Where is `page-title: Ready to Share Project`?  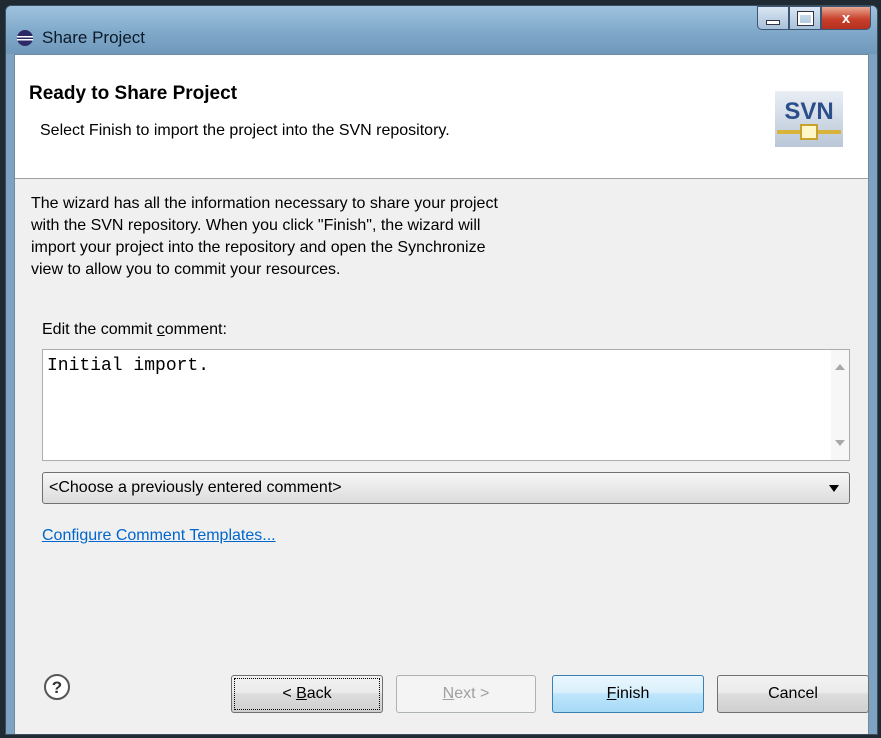
page-title: Ready to Share Project is located at coordinates (133, 93).